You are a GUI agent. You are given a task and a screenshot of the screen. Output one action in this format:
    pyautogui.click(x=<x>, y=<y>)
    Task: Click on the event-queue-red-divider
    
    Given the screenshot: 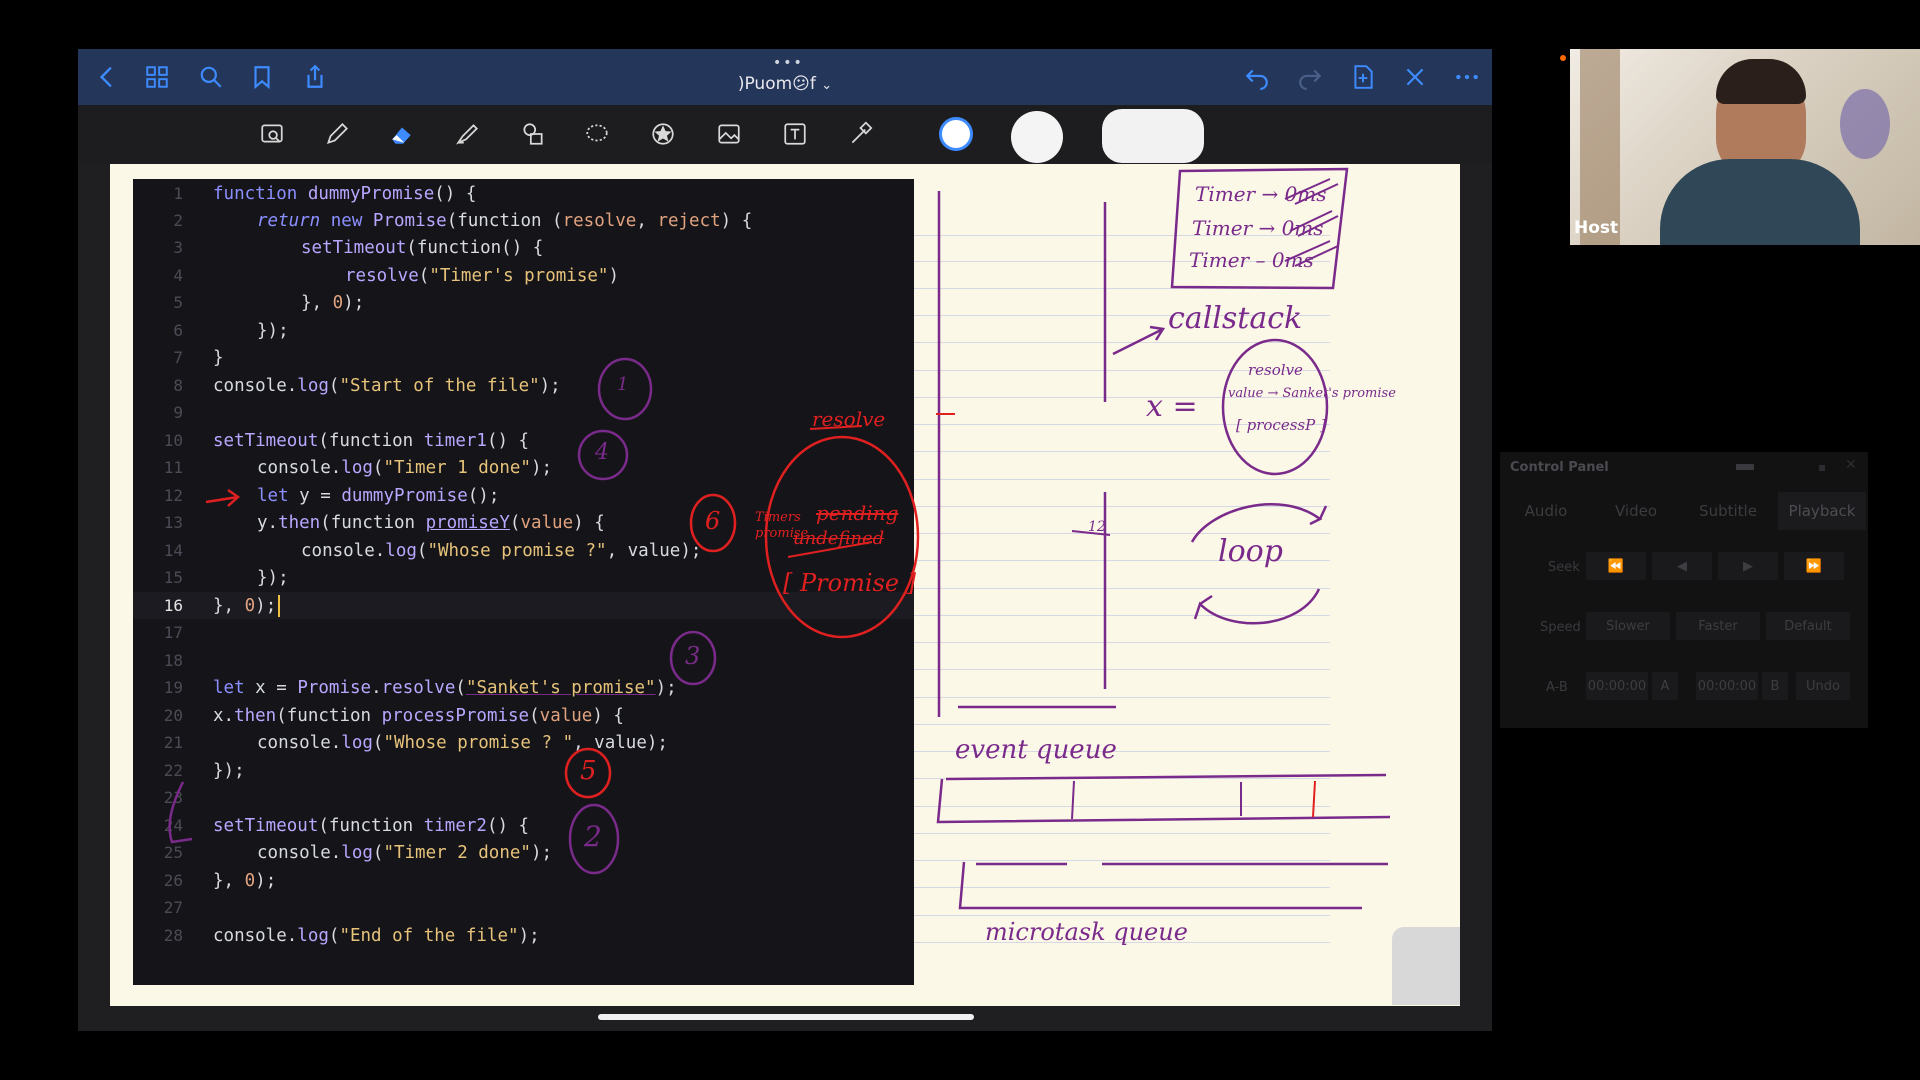 What is the action you would take?
    pyautogui.click(x=1314, y=799)
    